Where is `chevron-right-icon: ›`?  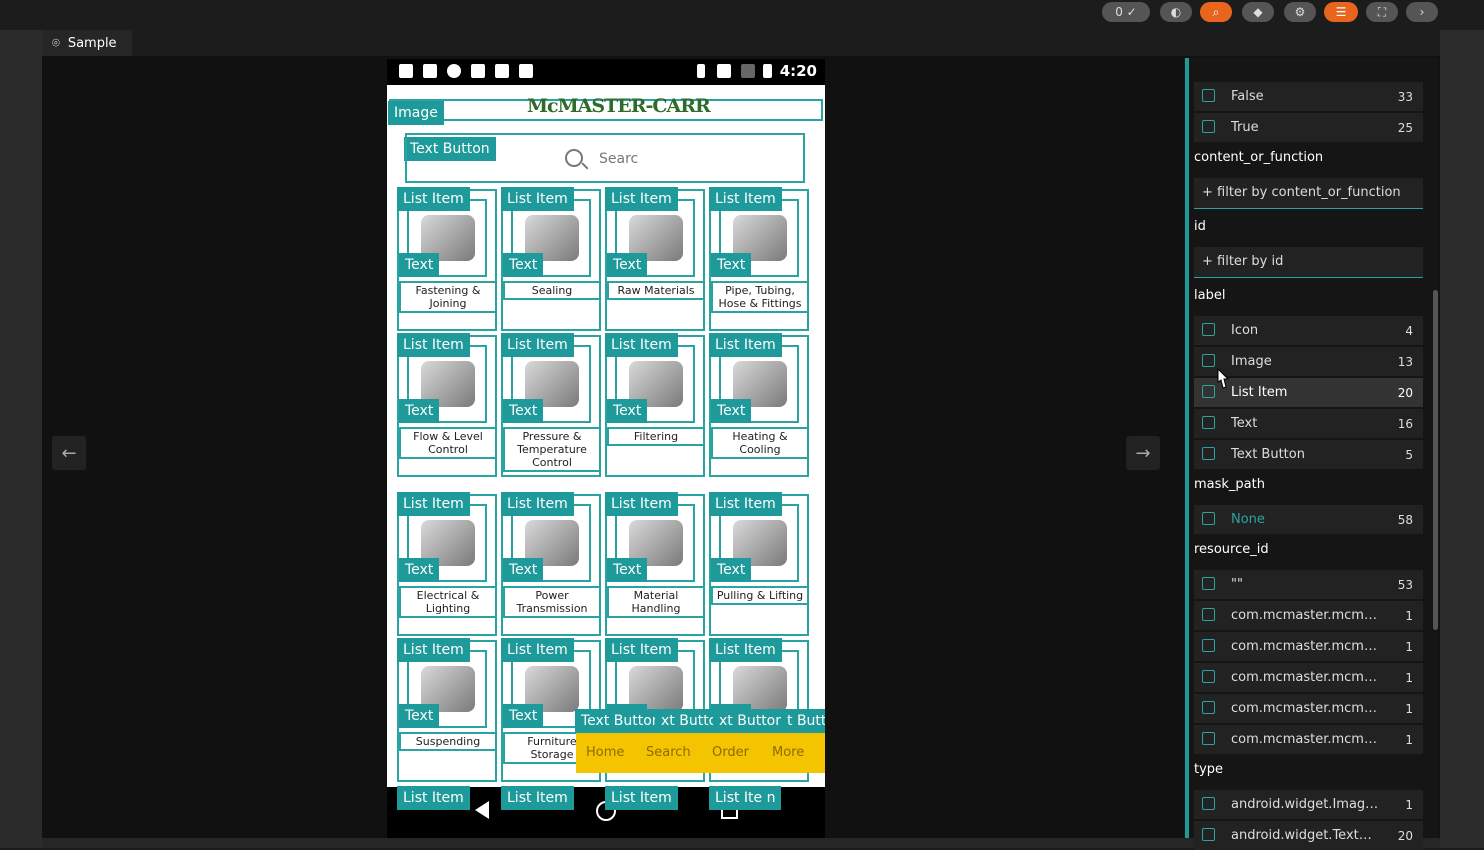 chevron-right-icon: › is located at coordinates (1422, 12).